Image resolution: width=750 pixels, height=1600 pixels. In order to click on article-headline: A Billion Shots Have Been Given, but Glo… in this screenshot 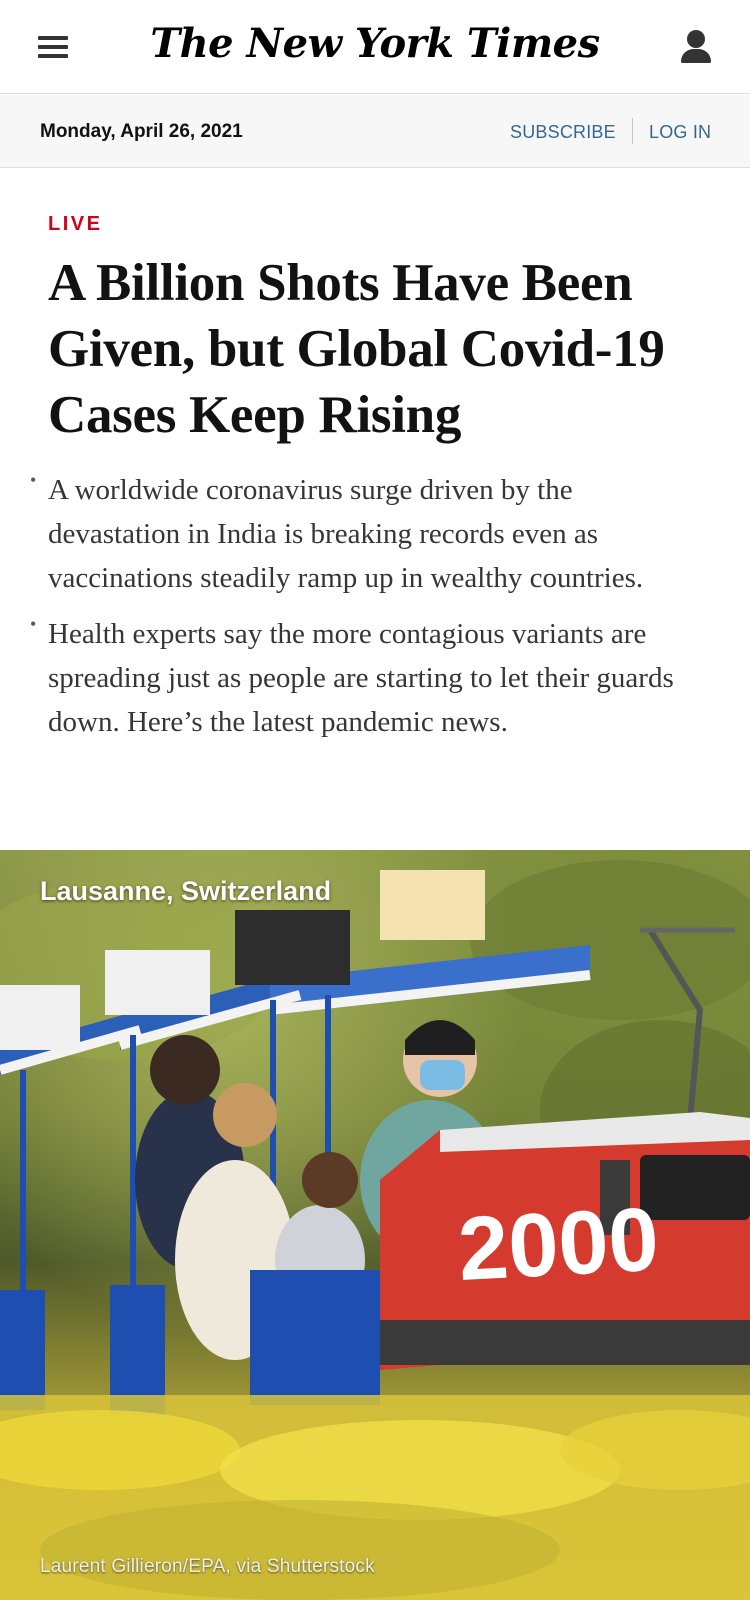, I will do `click(383, 349)`.